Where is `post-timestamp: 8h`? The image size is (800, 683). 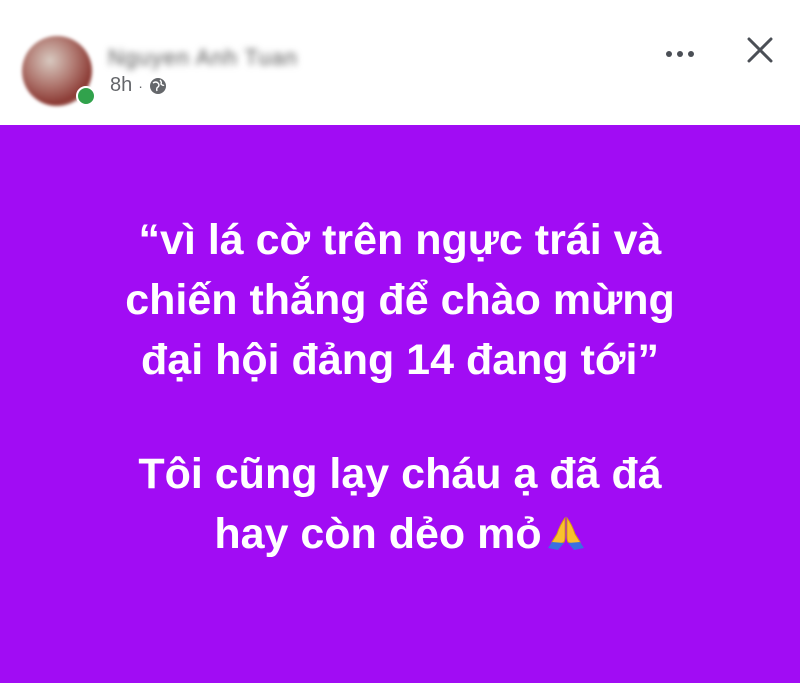
post-timestamp: 8h is located at coordinates (121, 85).